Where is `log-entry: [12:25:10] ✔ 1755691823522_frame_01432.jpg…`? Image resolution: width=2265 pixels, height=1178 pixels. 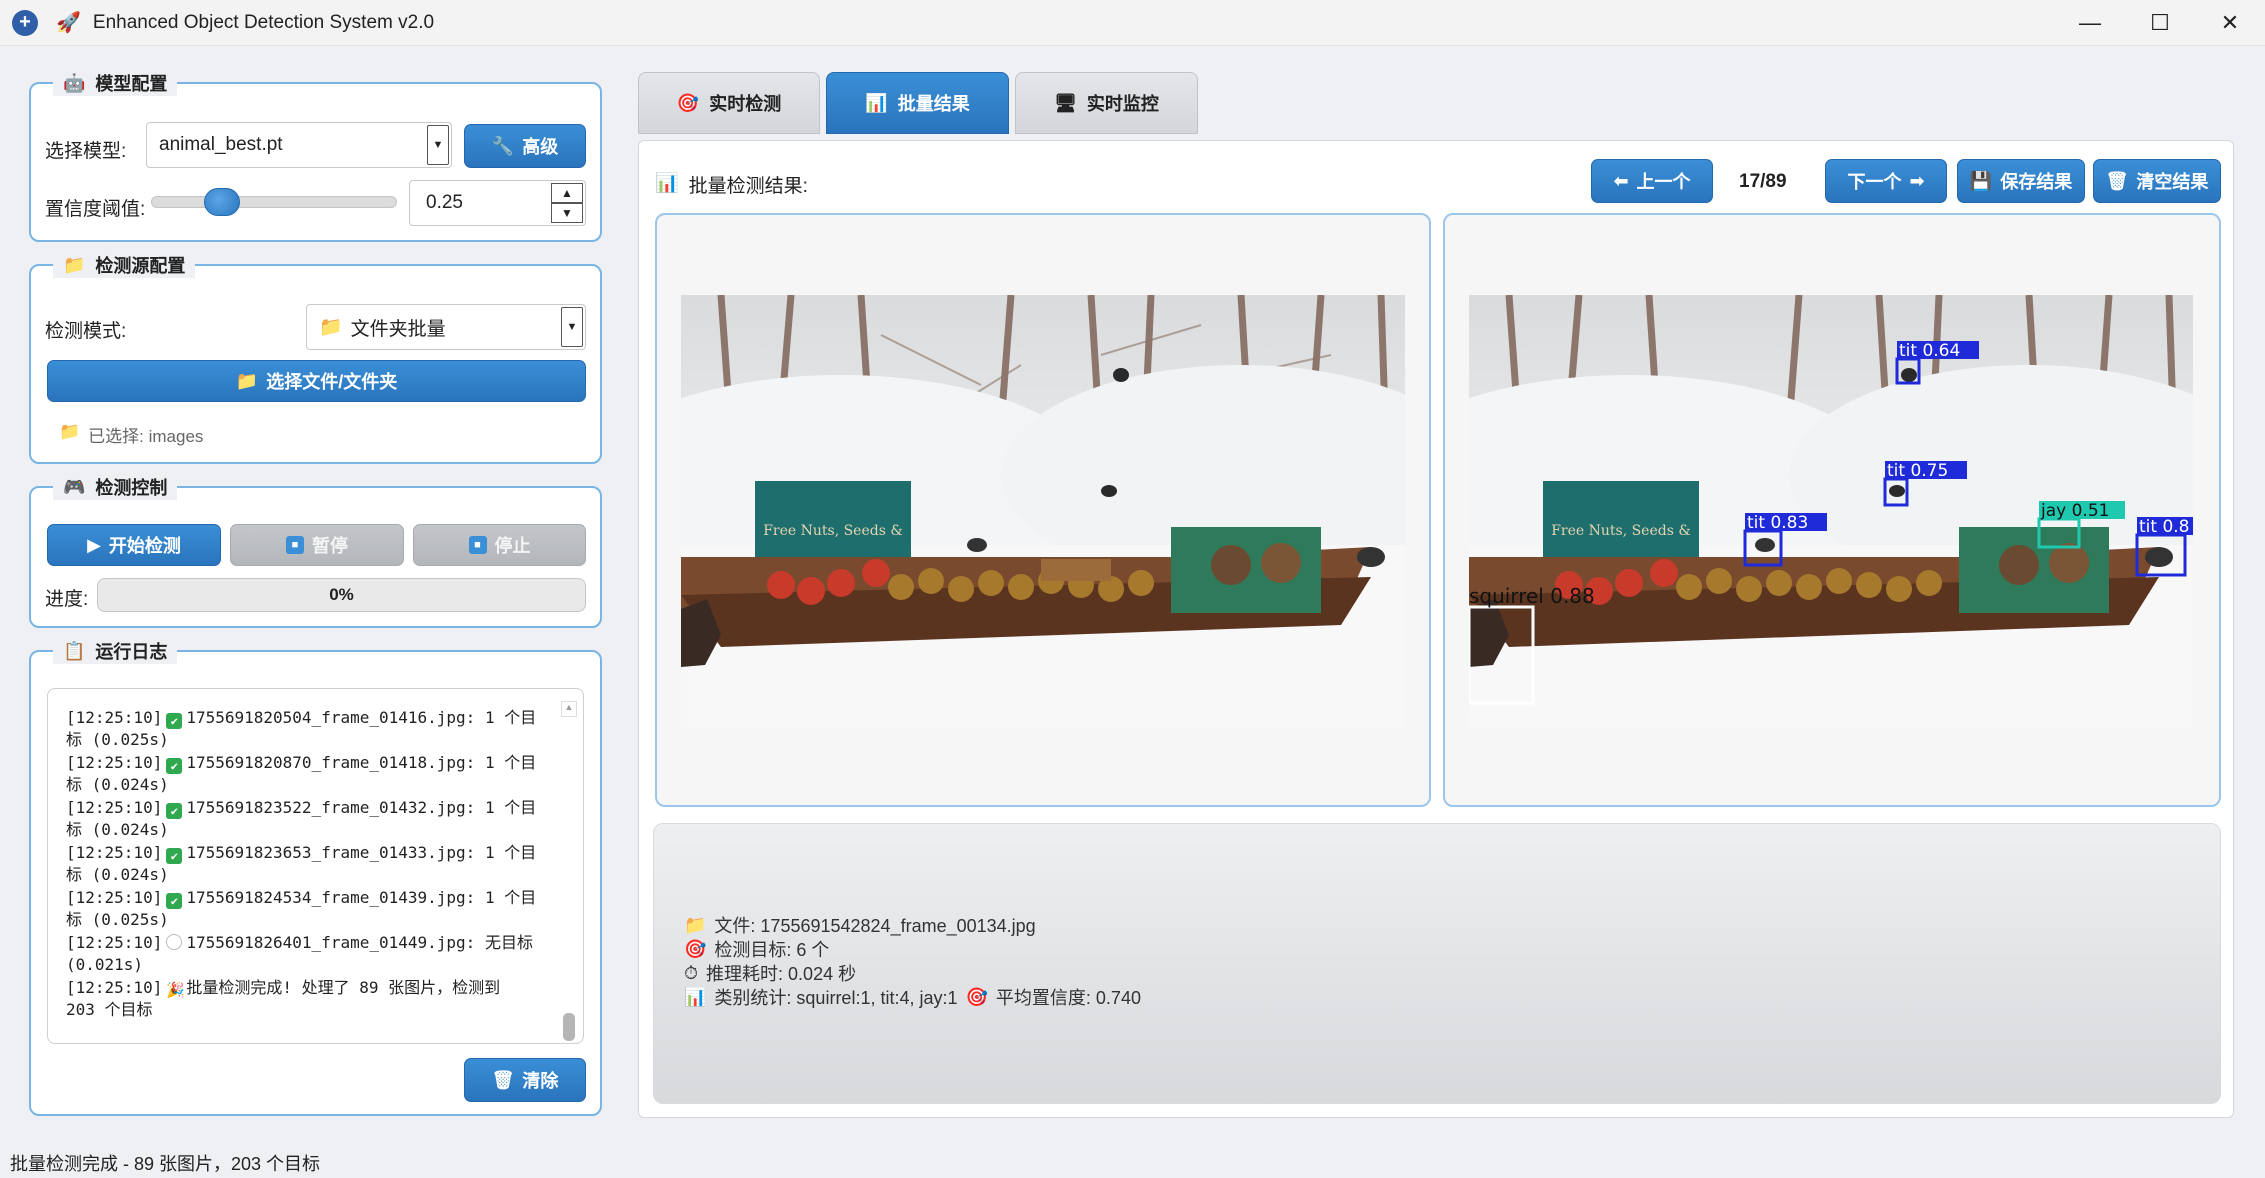 log-entry: [12:25:10] ✔ 1755691823522_frame_01432.jpg… is located at coordinates (316, 819).